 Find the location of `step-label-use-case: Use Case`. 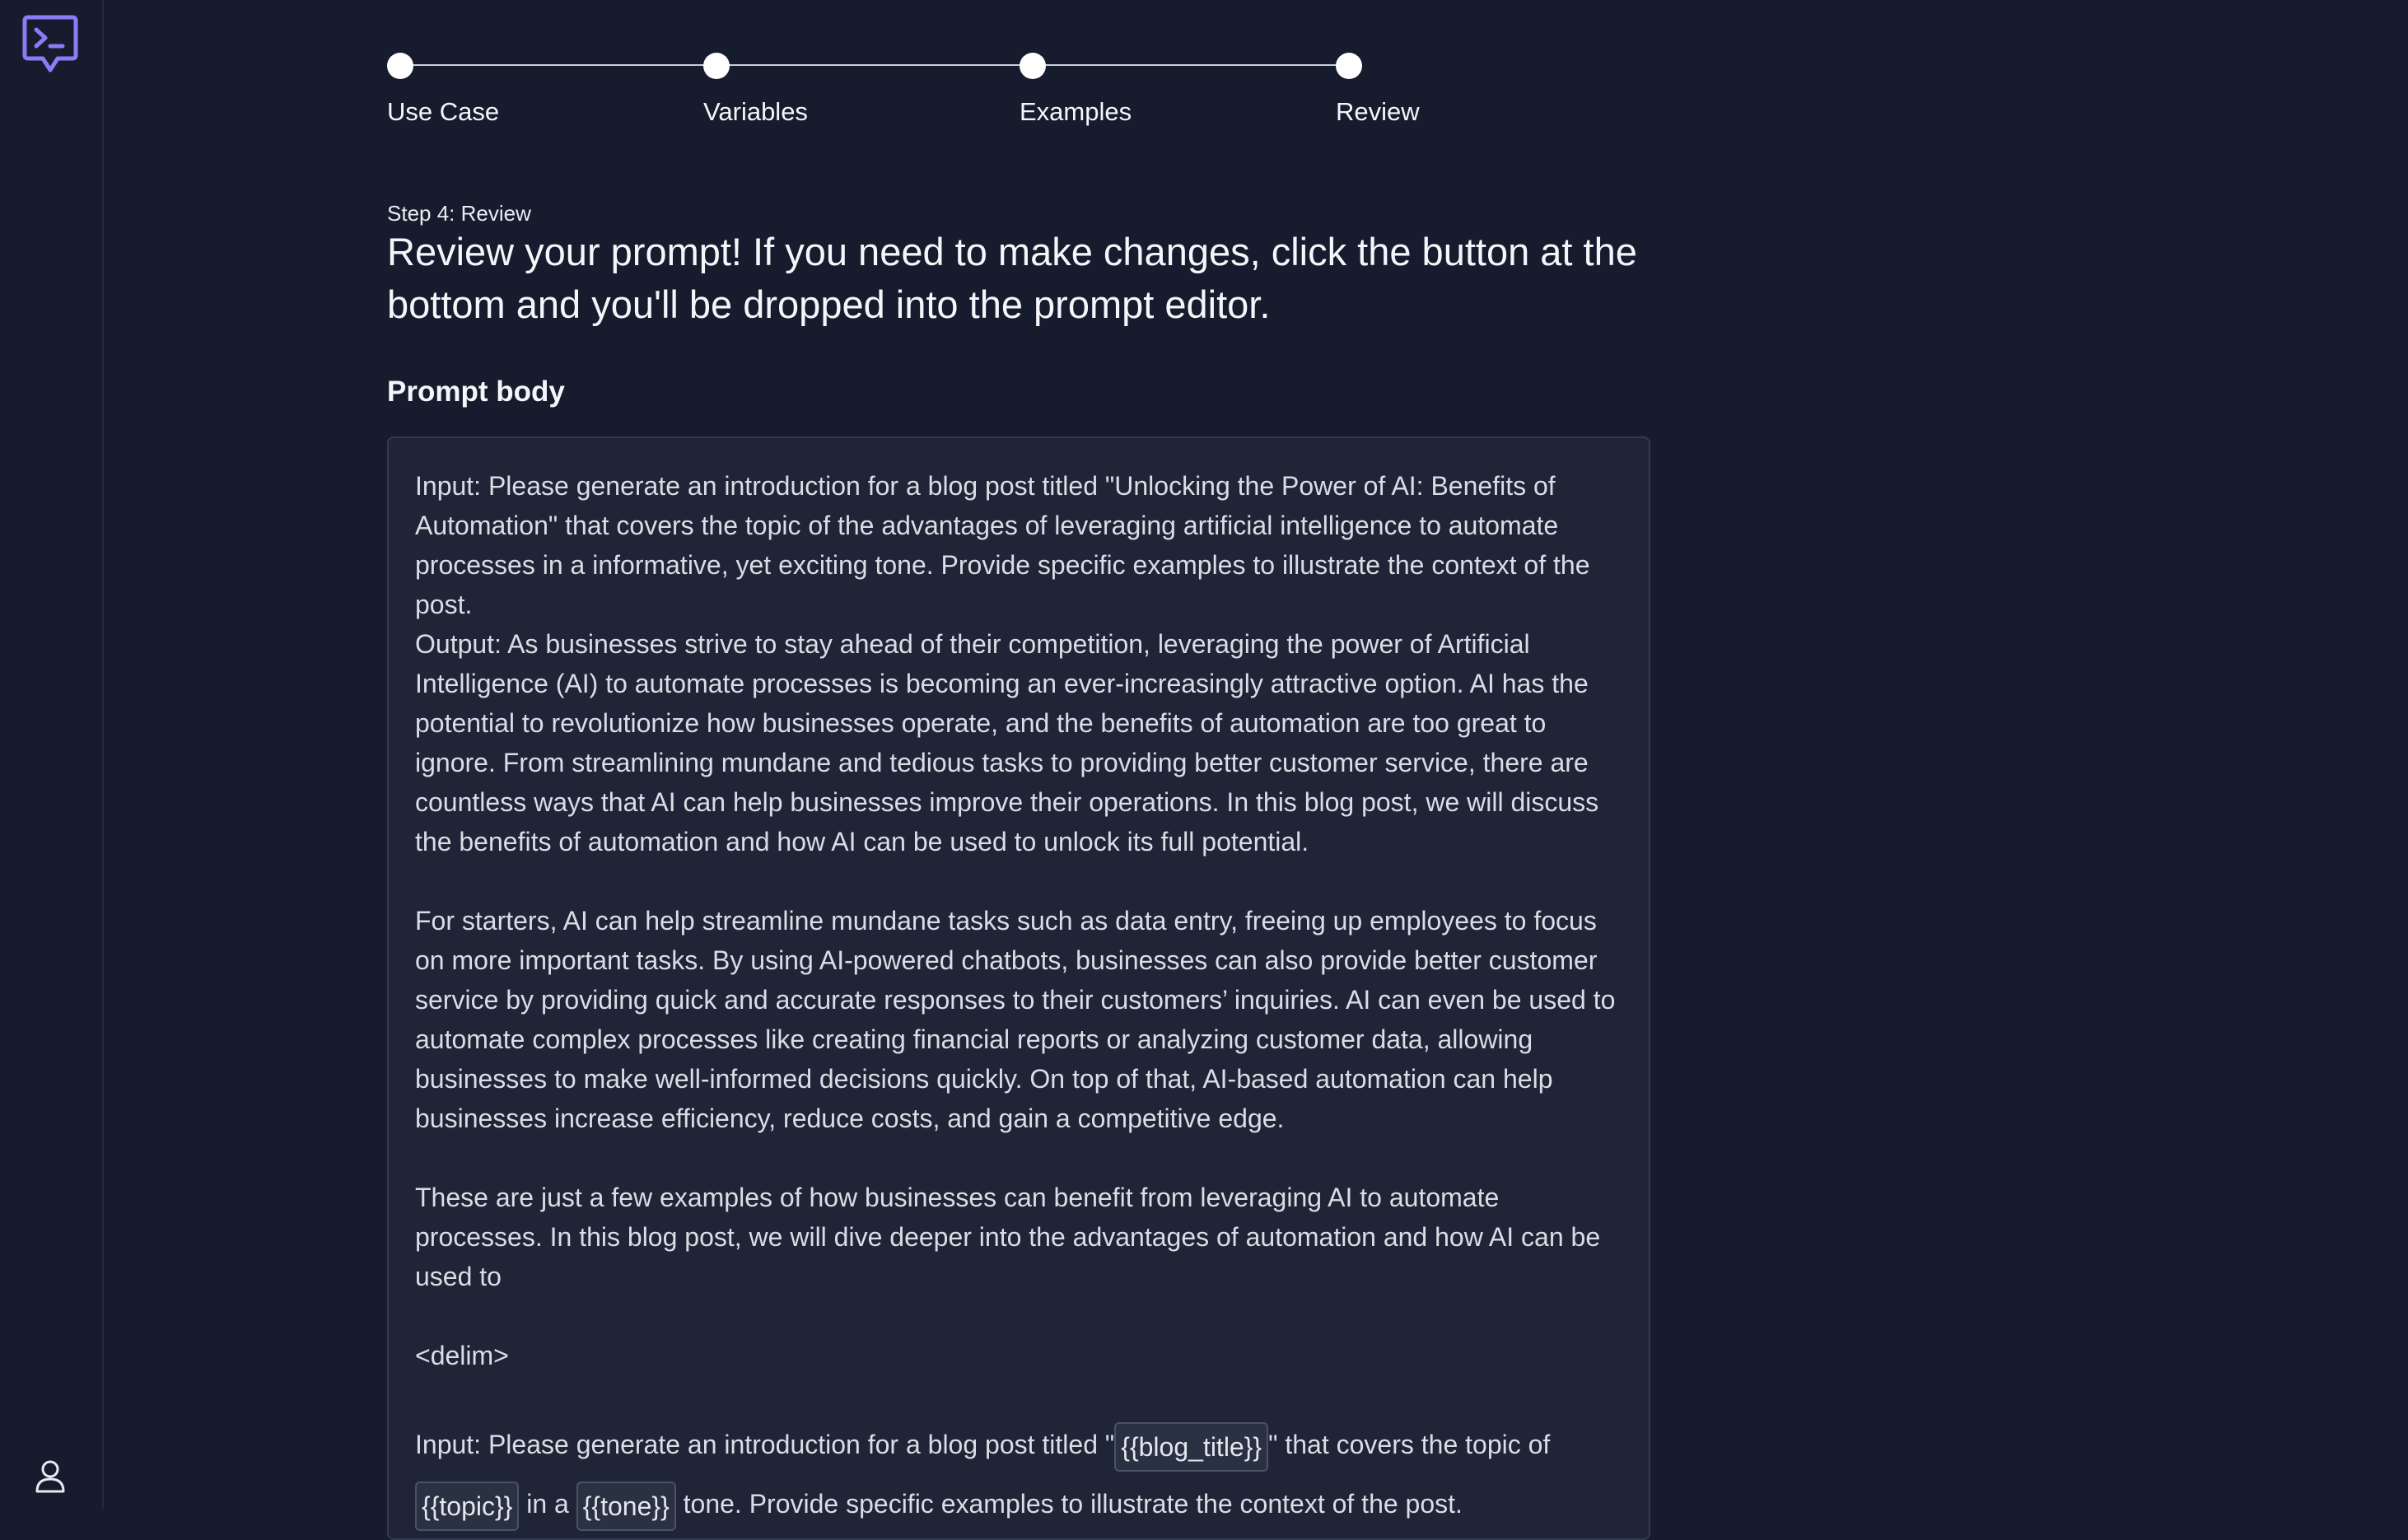

step-label-use-case: Use Case is located at coordinates (443, 112).